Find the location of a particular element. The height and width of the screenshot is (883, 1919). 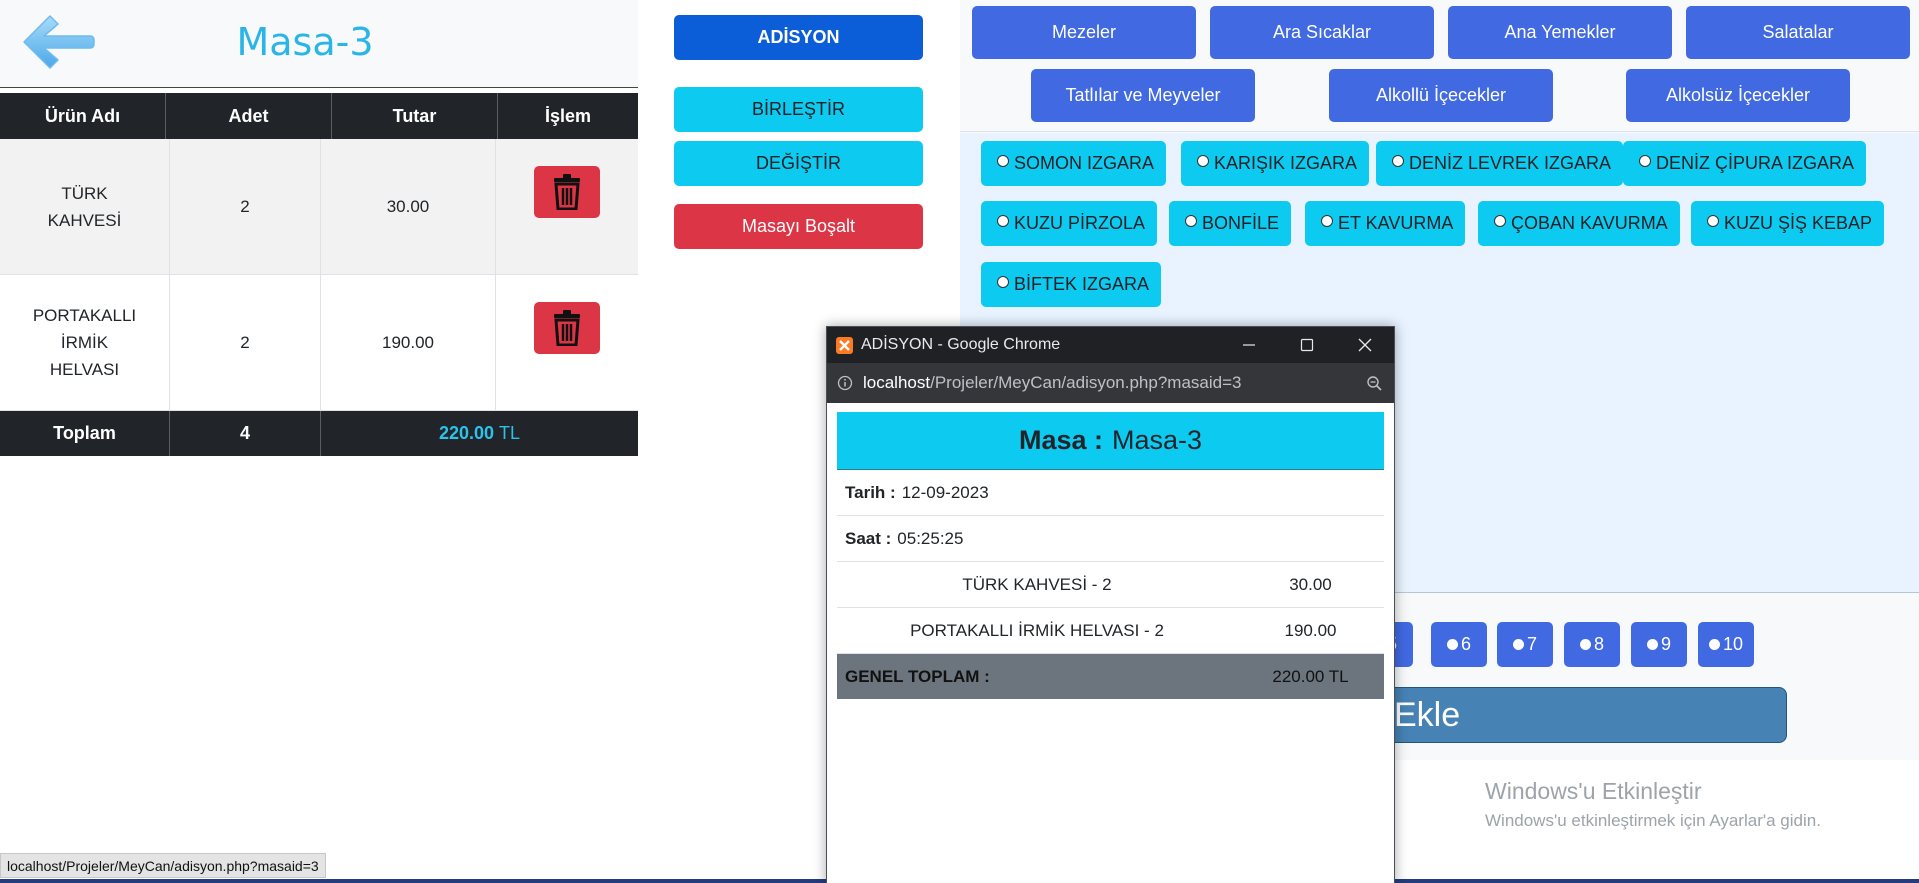

column-header-total: Tutar is located at coordinates (415, 116).